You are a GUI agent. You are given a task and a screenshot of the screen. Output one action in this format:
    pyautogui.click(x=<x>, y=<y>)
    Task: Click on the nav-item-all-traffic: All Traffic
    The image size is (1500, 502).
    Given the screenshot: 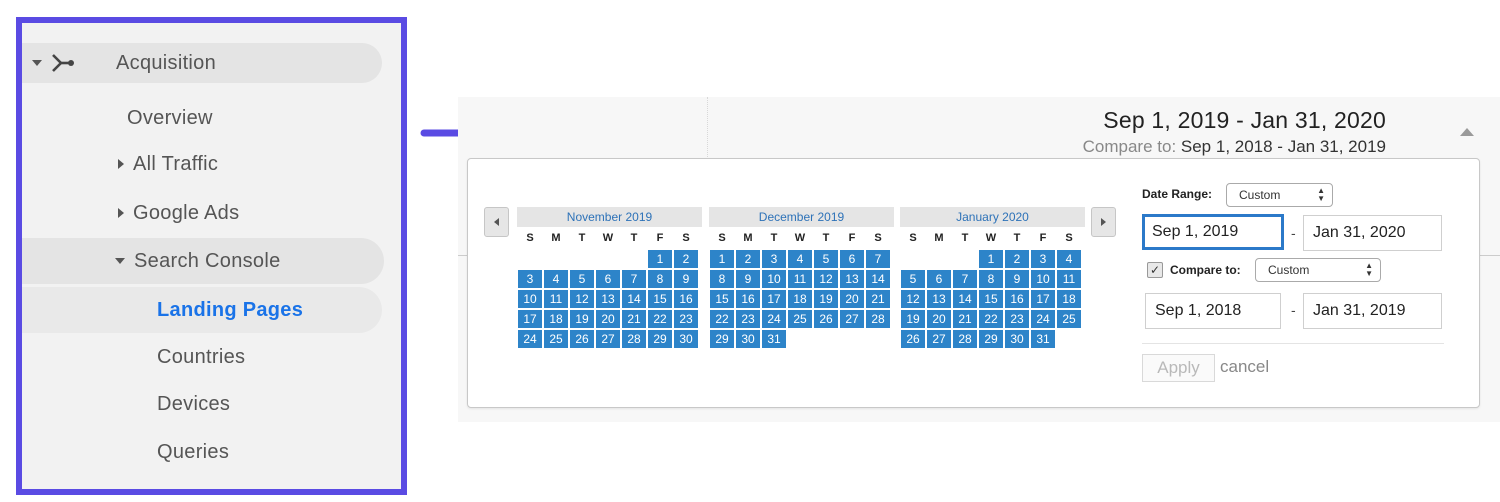 What is the action you would take?
    pyautogui.click(x=120, y=164)
    